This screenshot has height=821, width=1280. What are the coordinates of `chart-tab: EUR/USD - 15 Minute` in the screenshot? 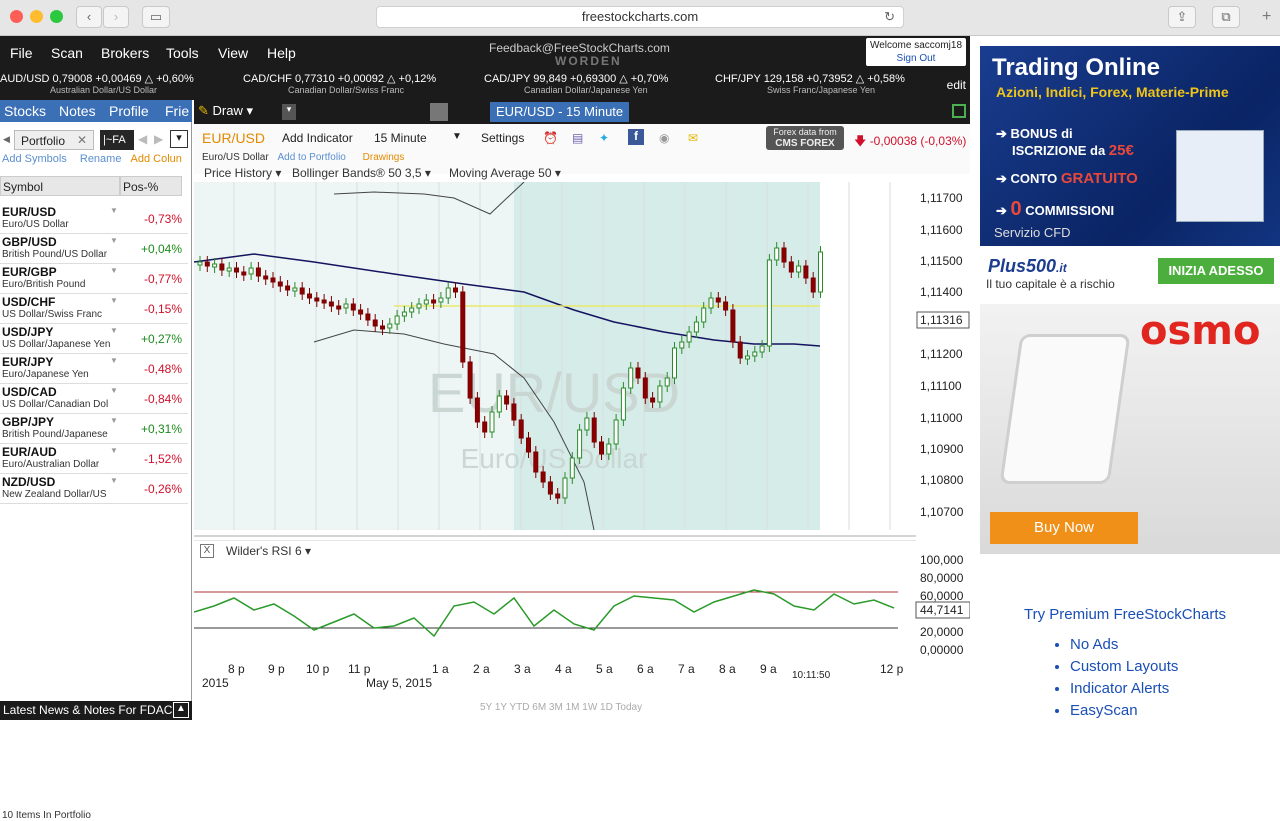 It's located at (560, 112).